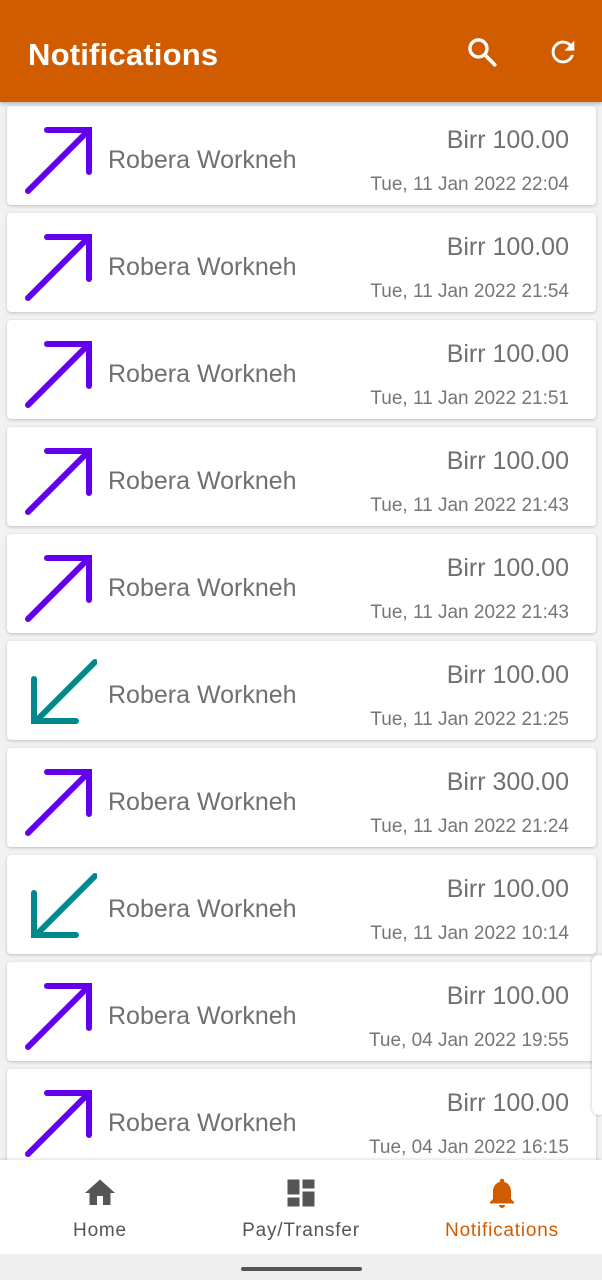 Image resolution: width=602 pixels, height=1280 pixels. What do you see at coordinates (469, 291) in the screenshot?
I see `notification-date: Tue, 11 Jan 2022 21:54` at bounding box center [469, 291].